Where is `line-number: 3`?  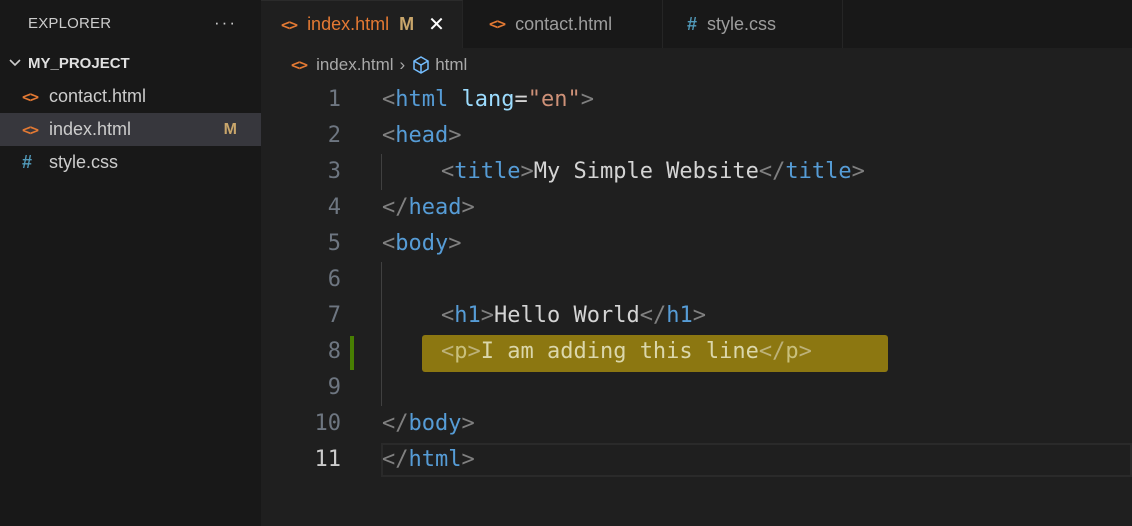
line-number: 3 is located at coordinates (334, 171).